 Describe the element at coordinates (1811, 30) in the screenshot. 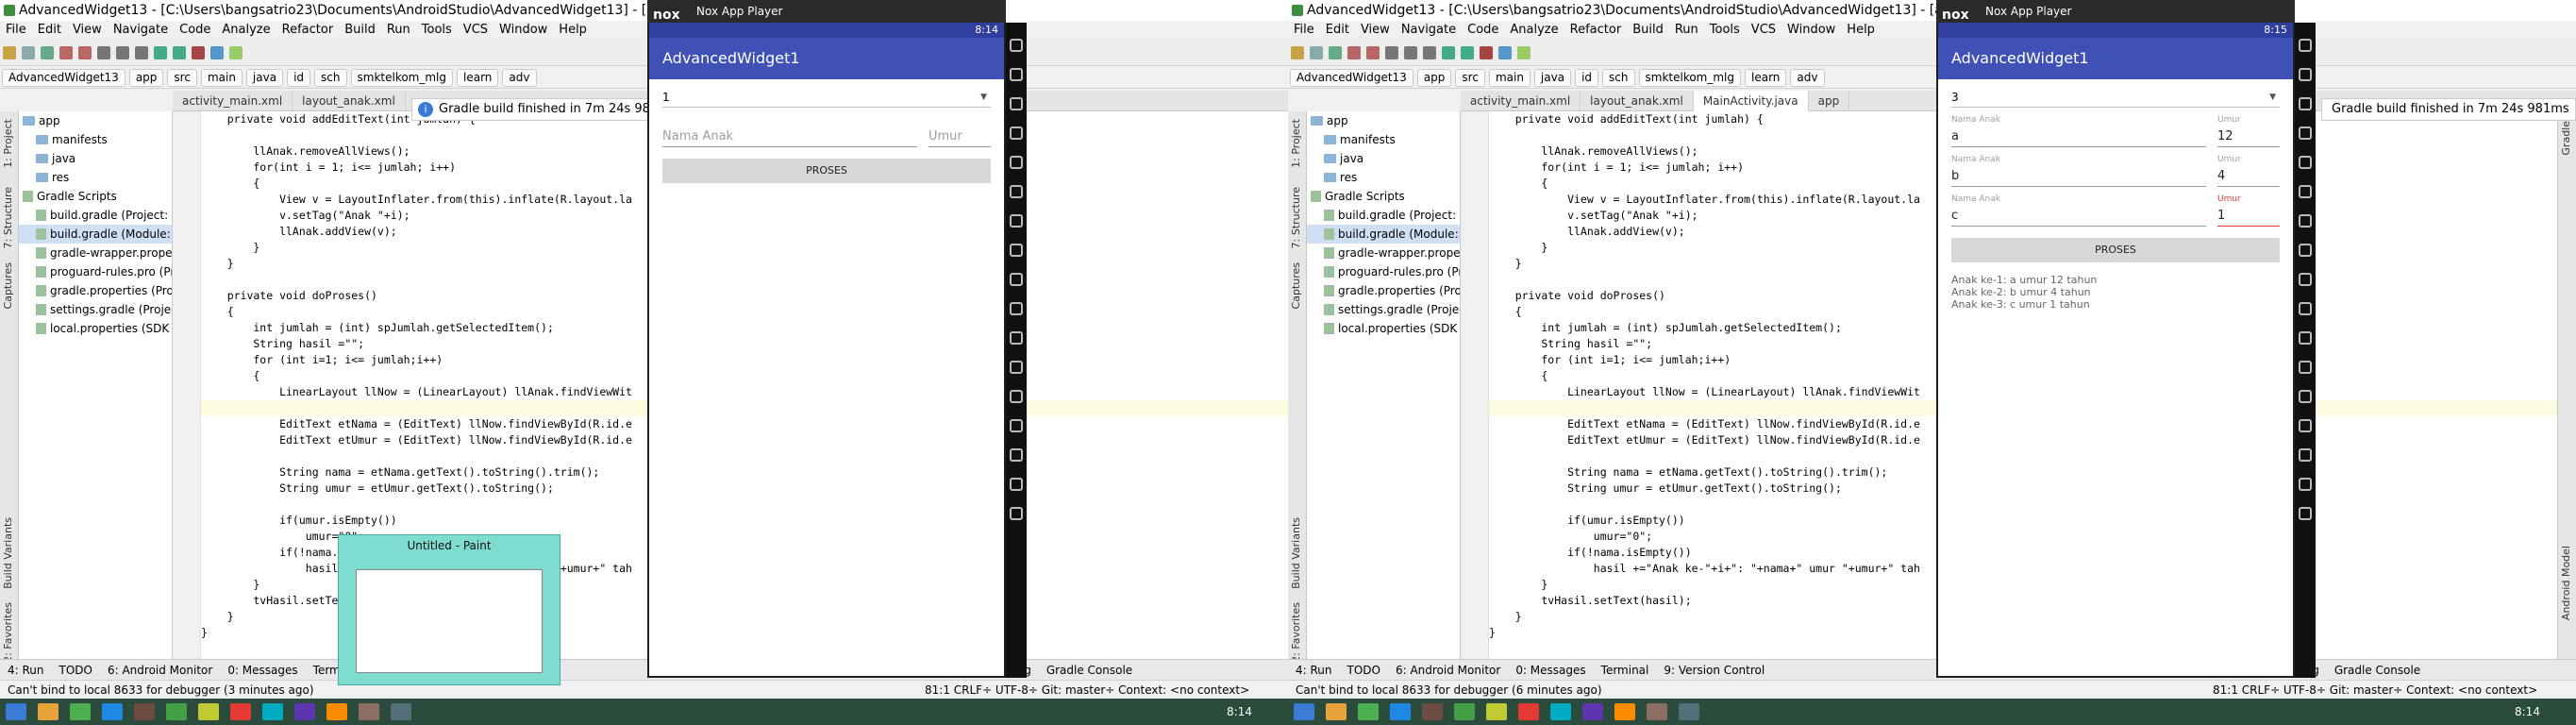

I see `menu-window: Window` at that location.